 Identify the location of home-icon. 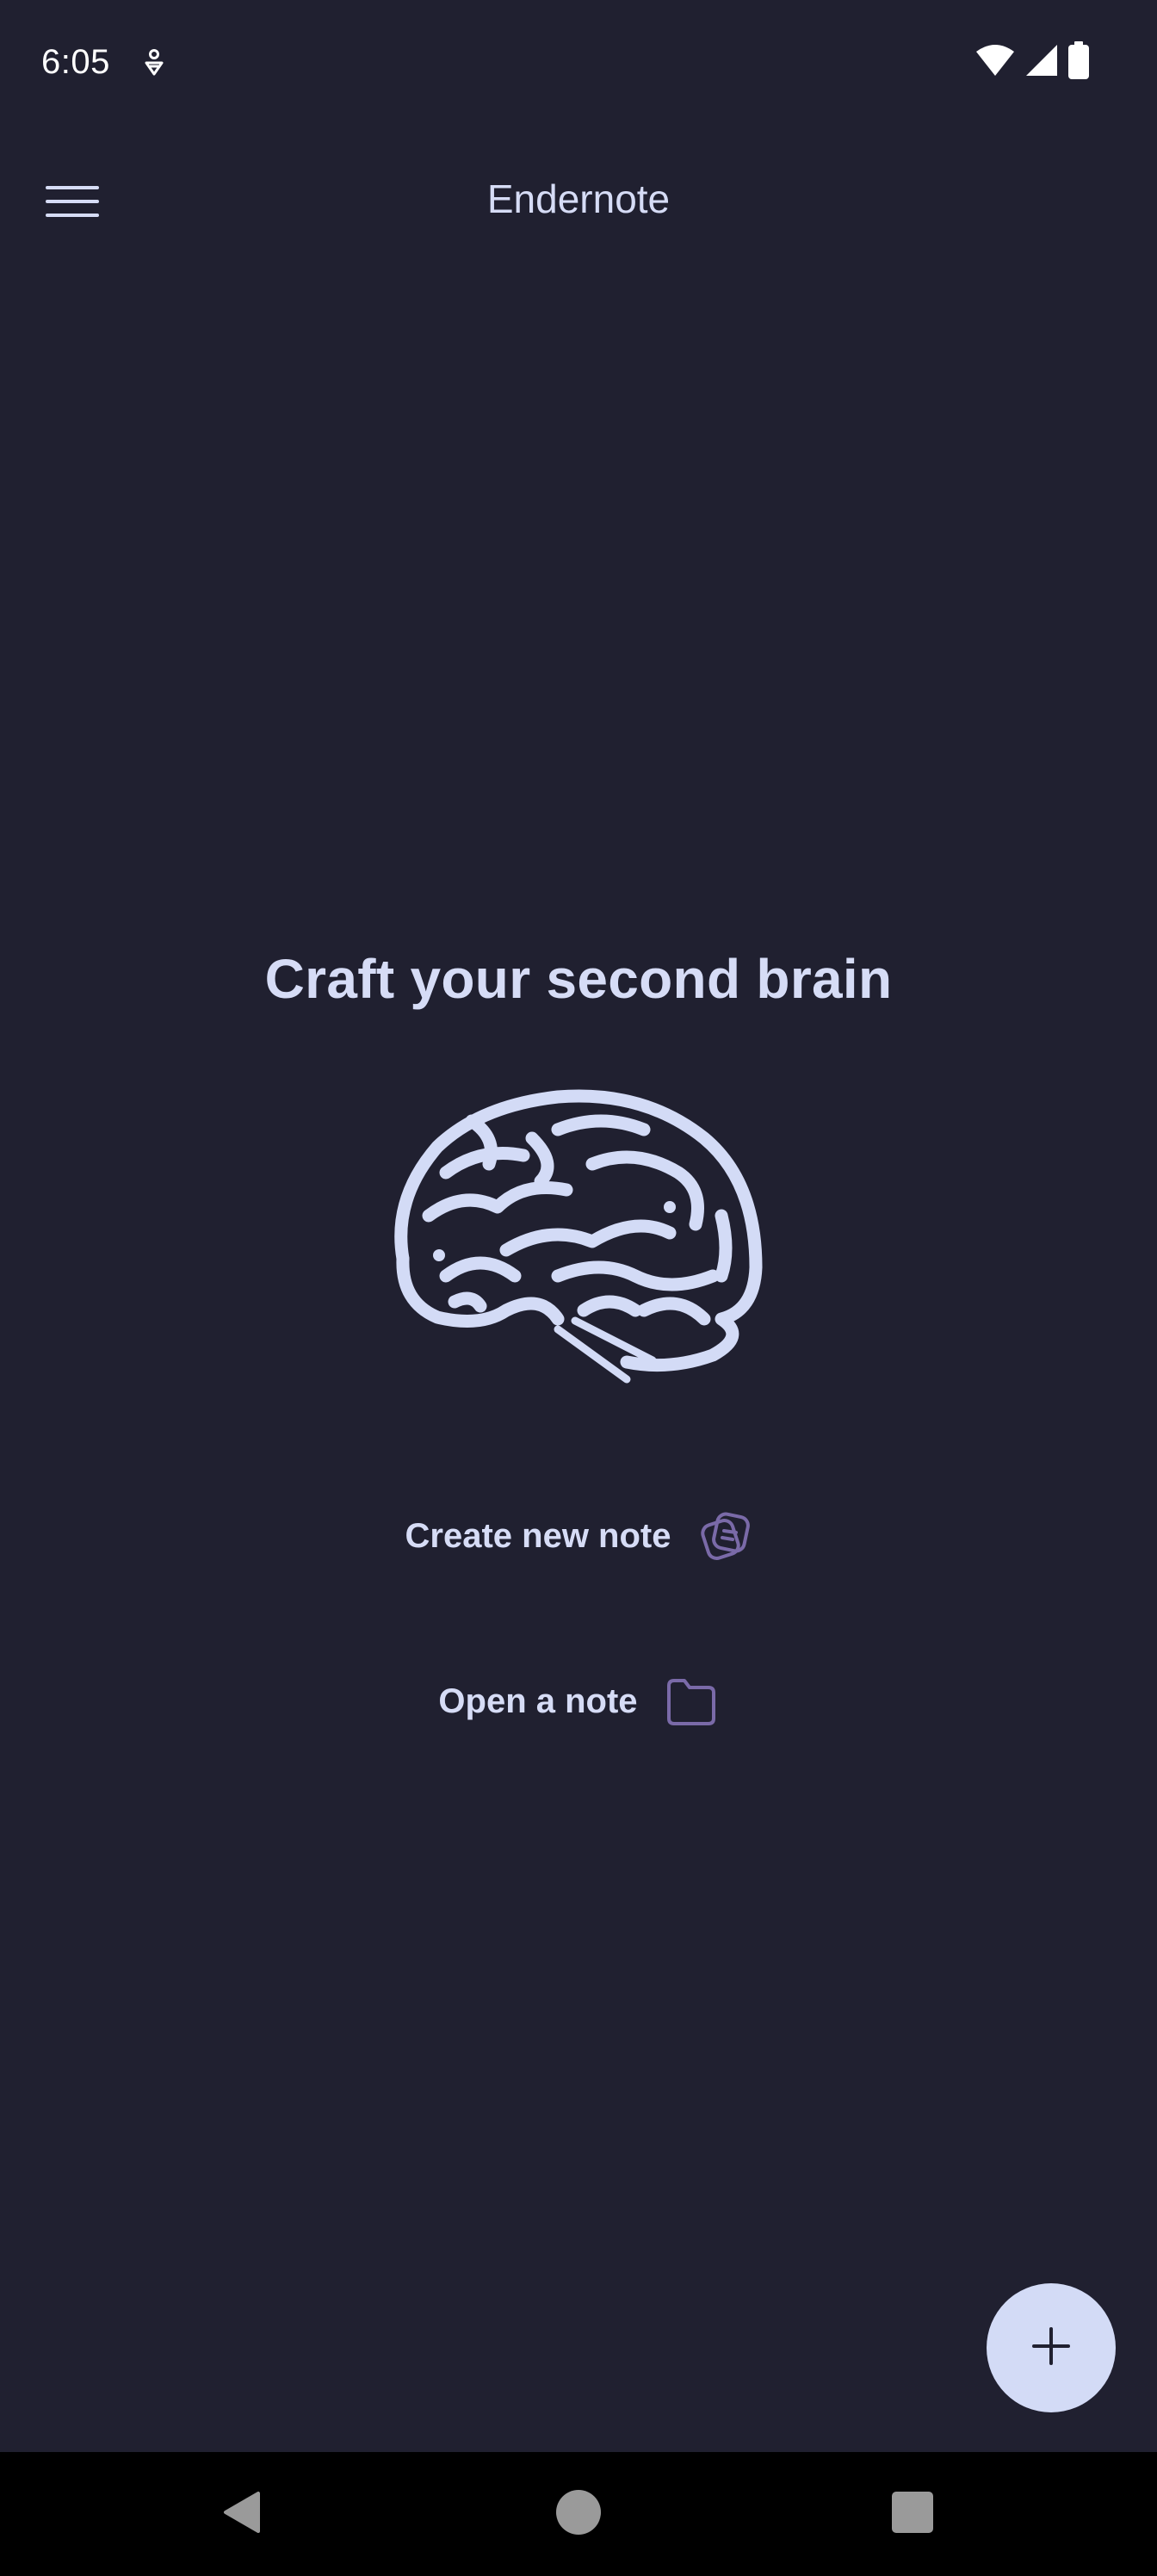
(579, 2514).